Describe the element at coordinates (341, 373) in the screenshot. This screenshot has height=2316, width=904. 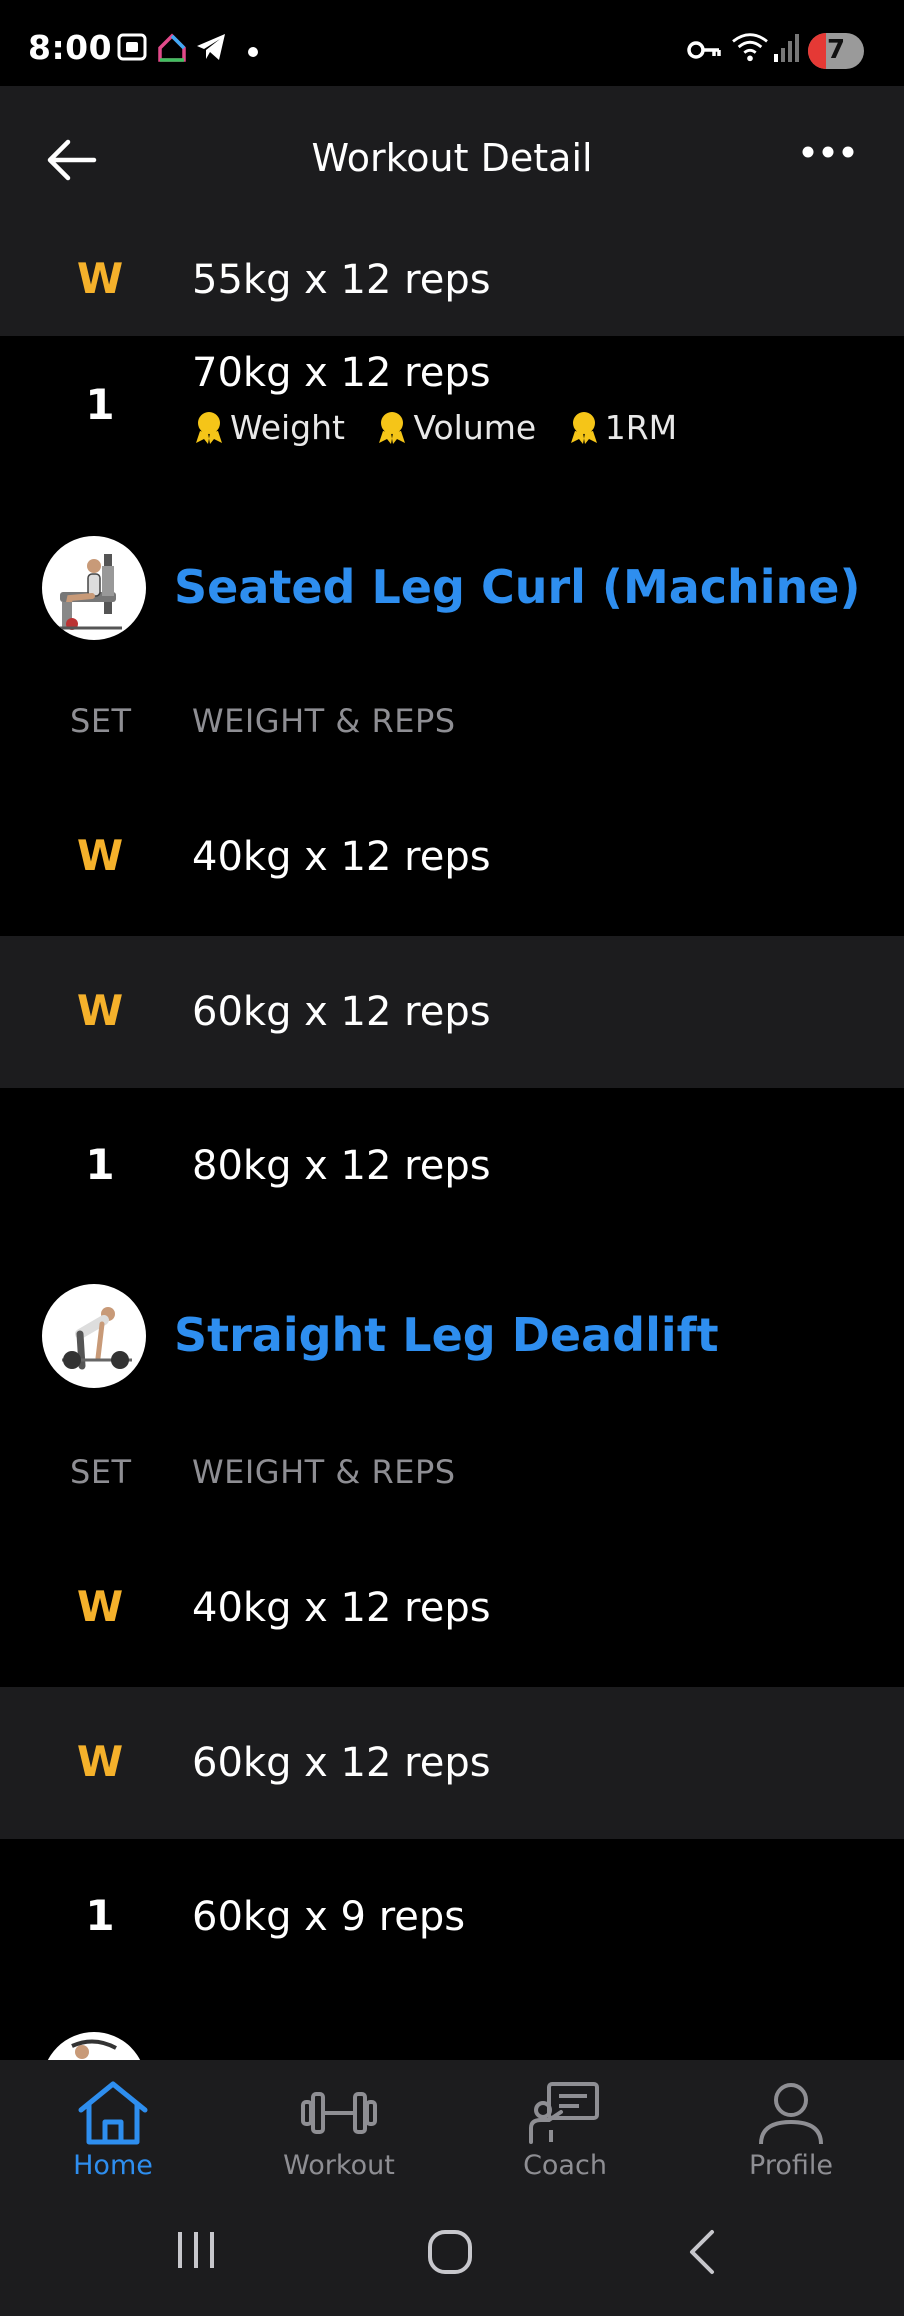
I see `set-weight-reps: 70kg x 12 reps` at that location.